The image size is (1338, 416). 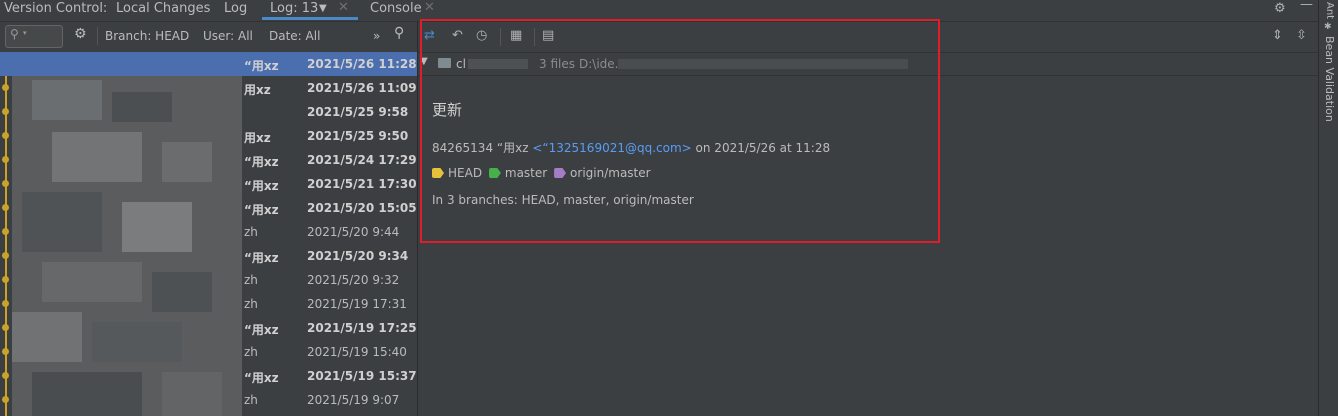 What do you see at coordinates (362, 184) in the screenshot?
I see `commit-date: 2021/5/21 17:30` at bounding box center [362, 184].